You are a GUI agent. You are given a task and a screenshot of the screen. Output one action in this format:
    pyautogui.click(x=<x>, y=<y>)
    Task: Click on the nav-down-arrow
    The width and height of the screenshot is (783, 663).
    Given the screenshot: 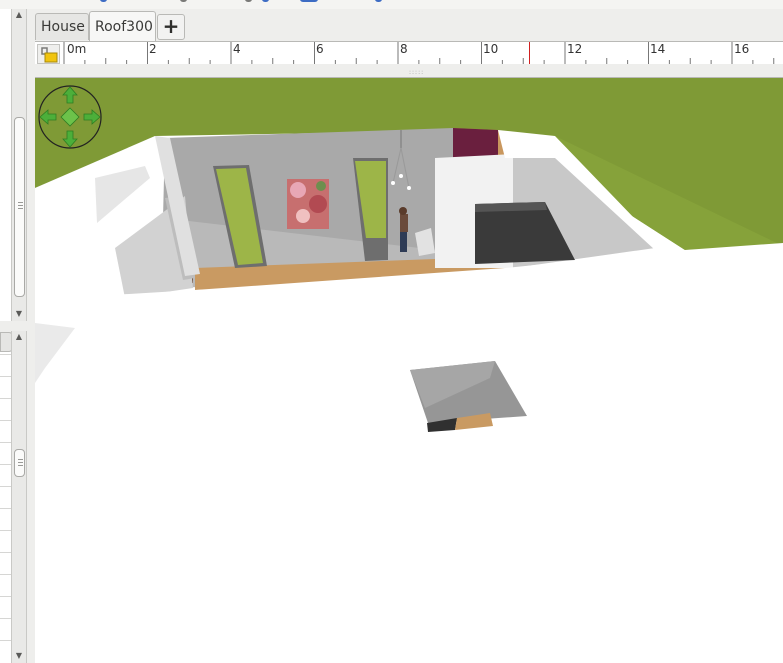 What is the action you would take?
    pyautogui.click(x=70, y=139)
    